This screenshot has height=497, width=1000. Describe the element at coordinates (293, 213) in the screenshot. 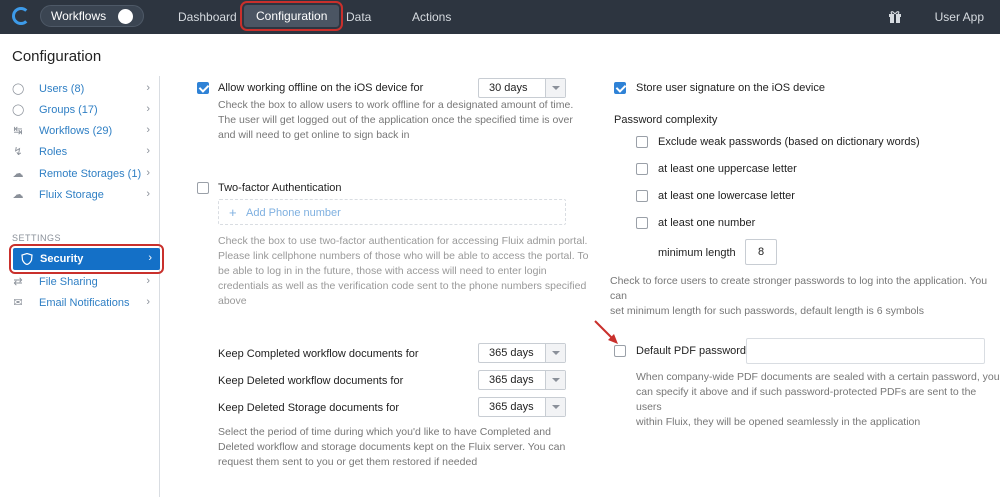

I see `add-phone-label: Add Phone number` at that location.